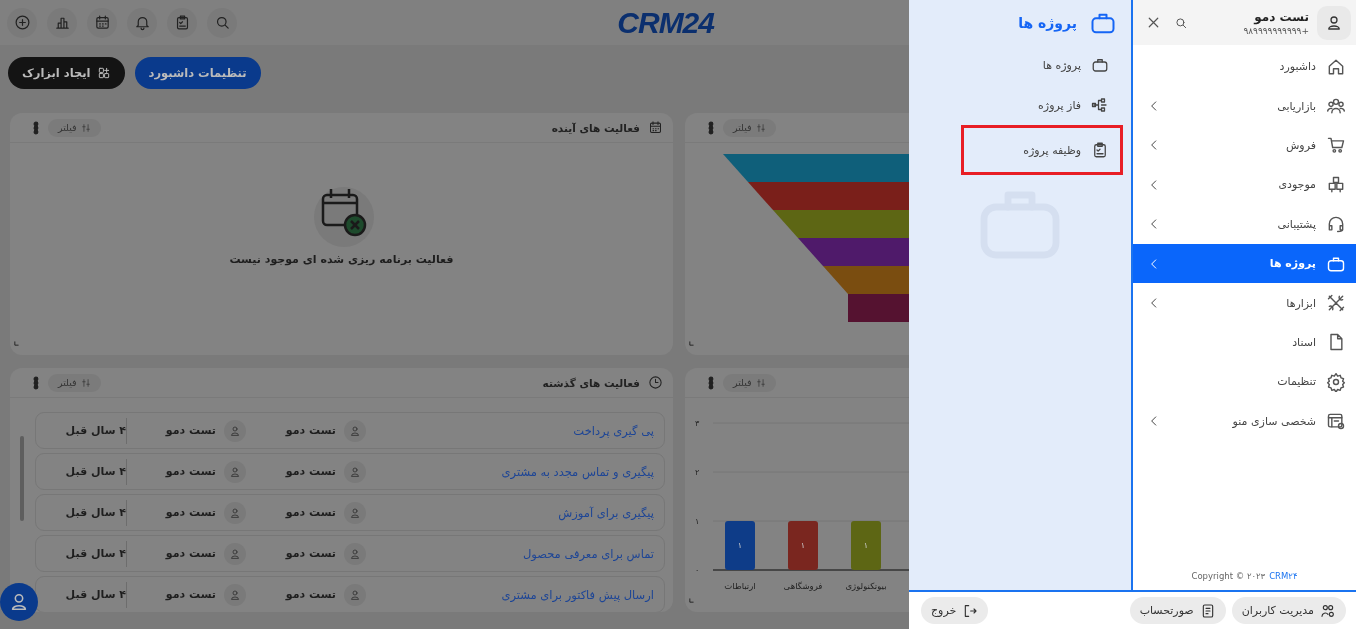 The image size is (1356, 629). Describe the element at coordinates (1244, 185) in the screenshot. I see `sidebar-item: موجودی` at that location.